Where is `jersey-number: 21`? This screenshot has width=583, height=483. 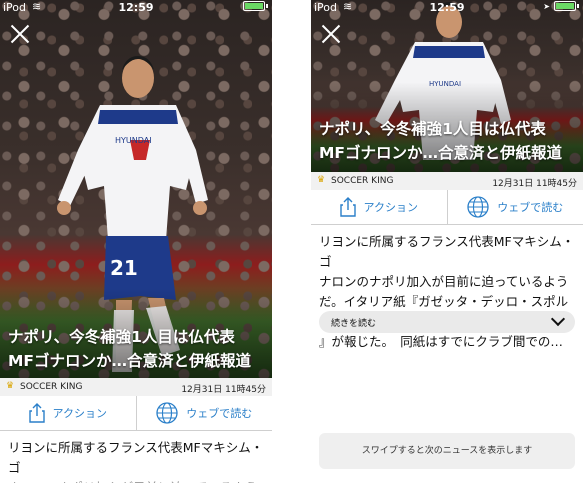
jersey-number: 21 is located at coordinates (124, 268).